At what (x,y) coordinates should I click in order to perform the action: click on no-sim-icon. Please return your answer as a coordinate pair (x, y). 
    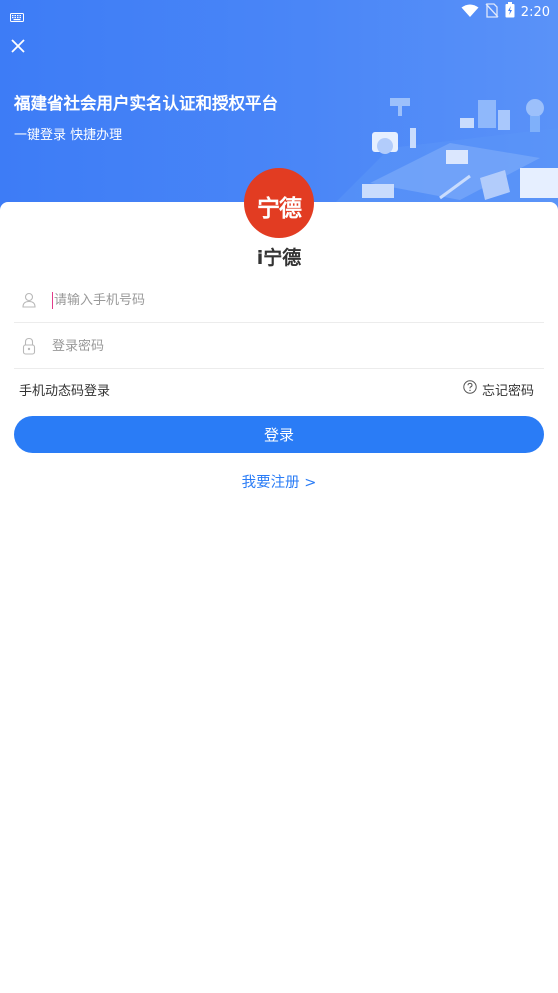
    Looking at the image, I should click on (492, 12).